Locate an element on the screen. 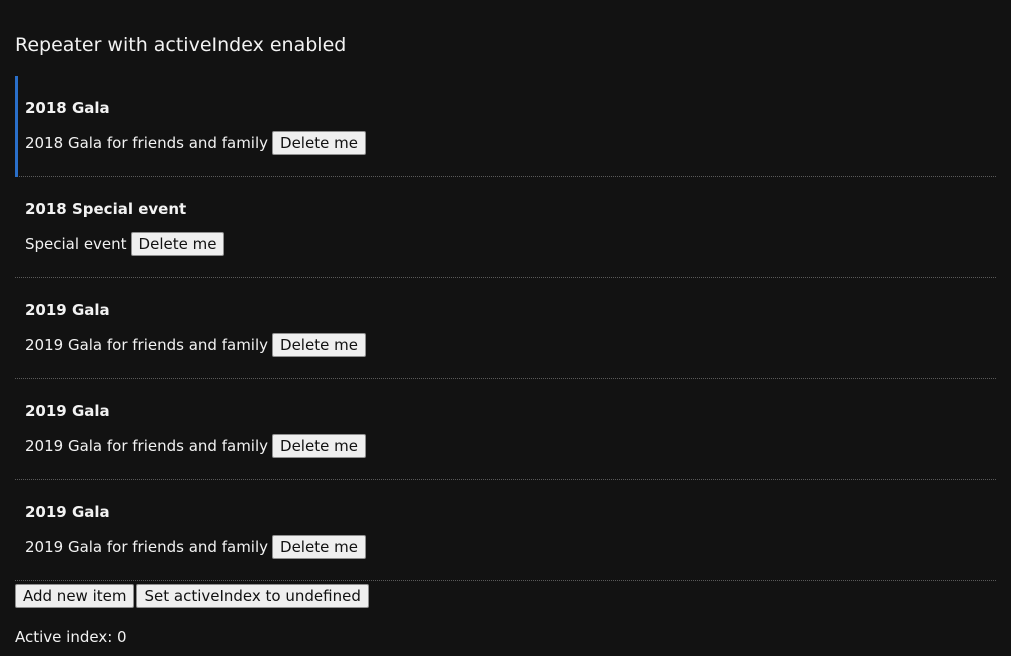  item-title: 2018 Gala is located at coordinates (67, 108).